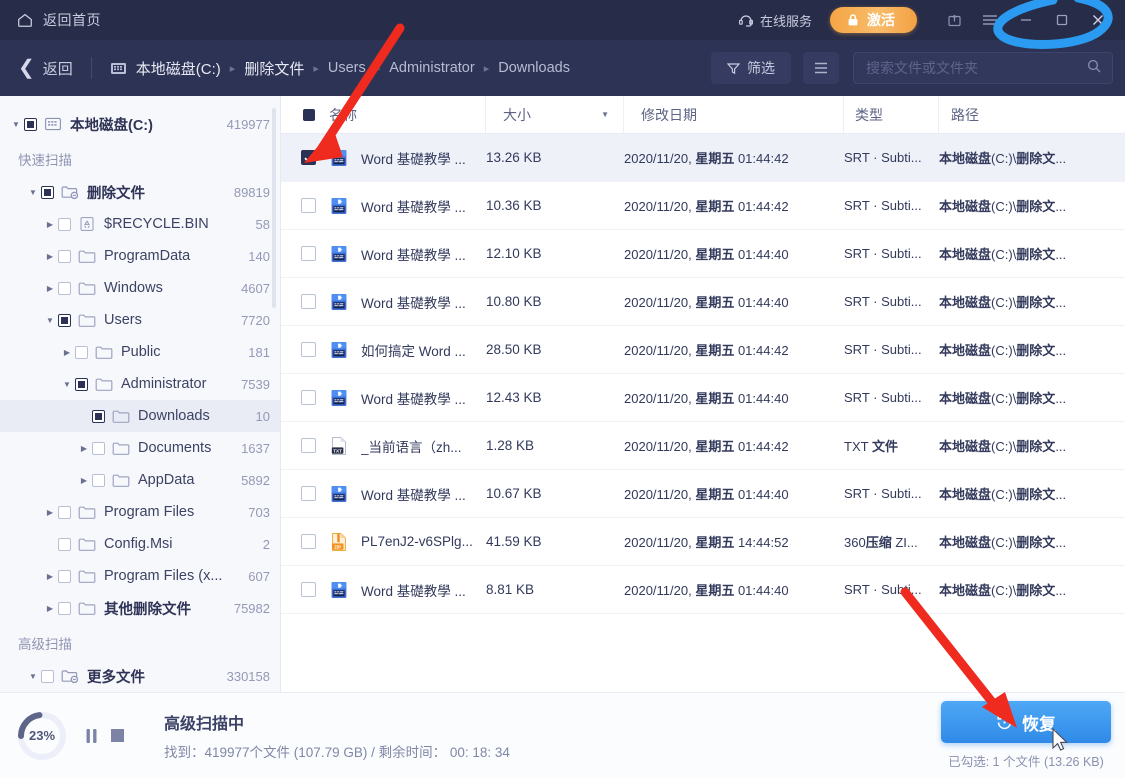  I want to click on select-all-checkbox, so click(309, 114).